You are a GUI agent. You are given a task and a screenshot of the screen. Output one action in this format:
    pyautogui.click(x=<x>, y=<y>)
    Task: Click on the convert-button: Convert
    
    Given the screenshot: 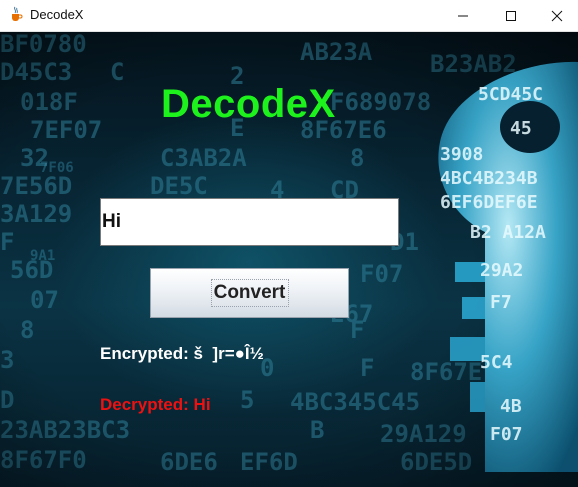 What is the action you would take?
    pyautogui.click(x=249, y=293)
    